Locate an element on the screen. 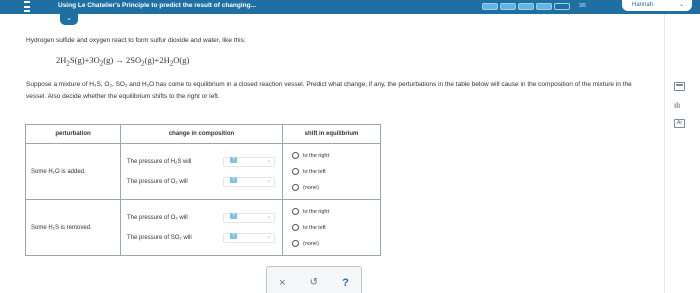 The height and width of the screenshot is (293, 700). chevron-down-icon: ⌄ is located at coordinates (681, 5).